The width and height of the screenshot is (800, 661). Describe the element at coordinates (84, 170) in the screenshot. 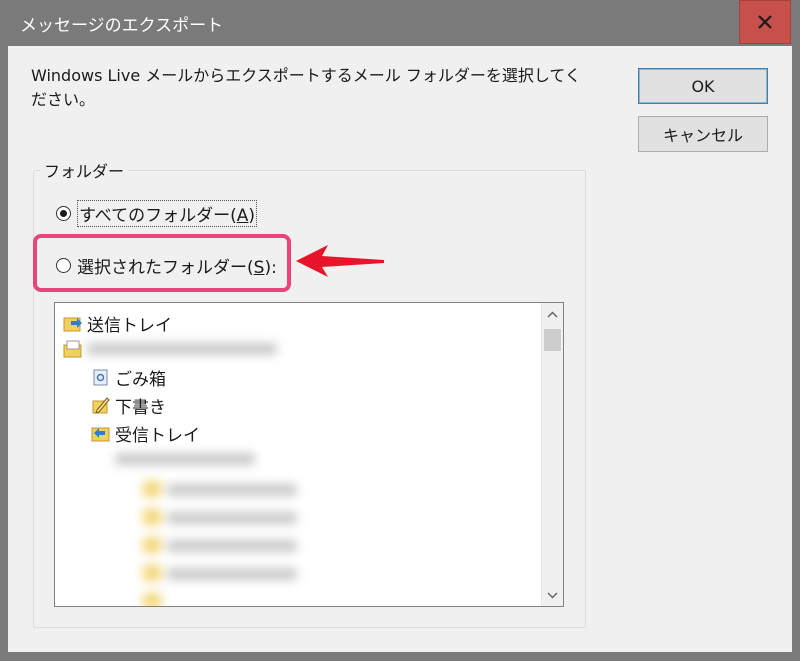

I see `group-label: フォルダー` at that location.